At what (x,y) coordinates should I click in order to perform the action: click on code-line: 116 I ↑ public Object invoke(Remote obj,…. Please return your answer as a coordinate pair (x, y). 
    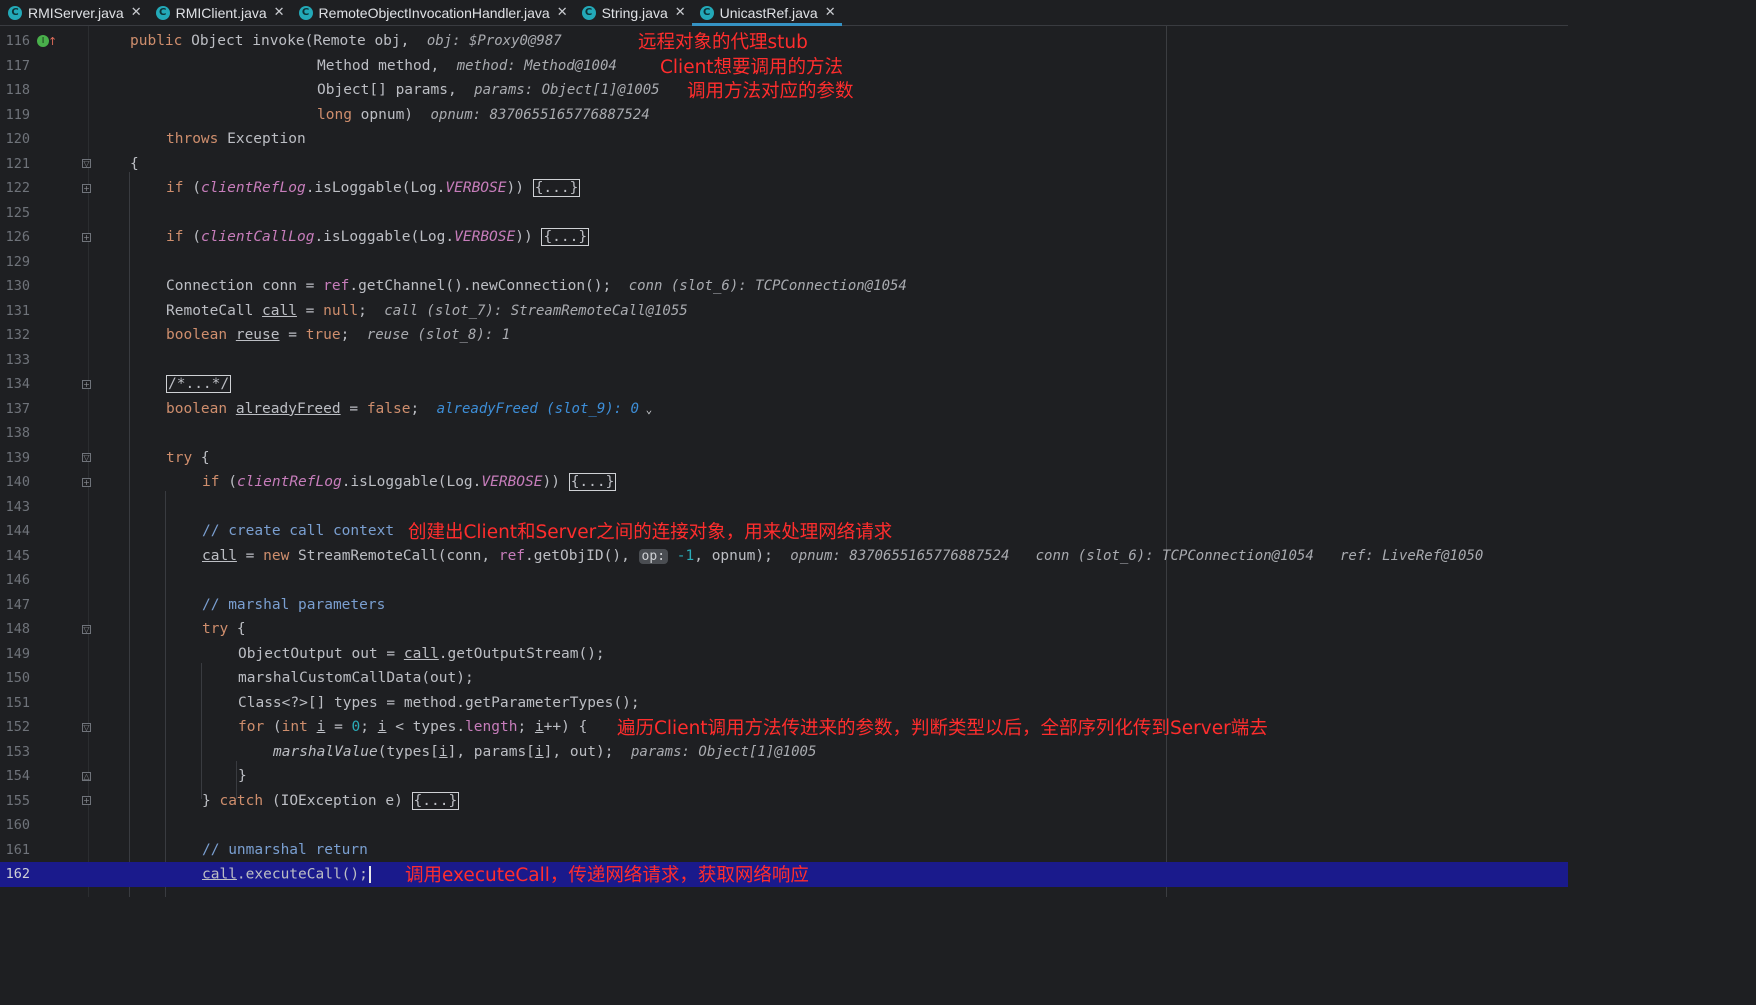
    Looking at the image, I should click on (784, 41).